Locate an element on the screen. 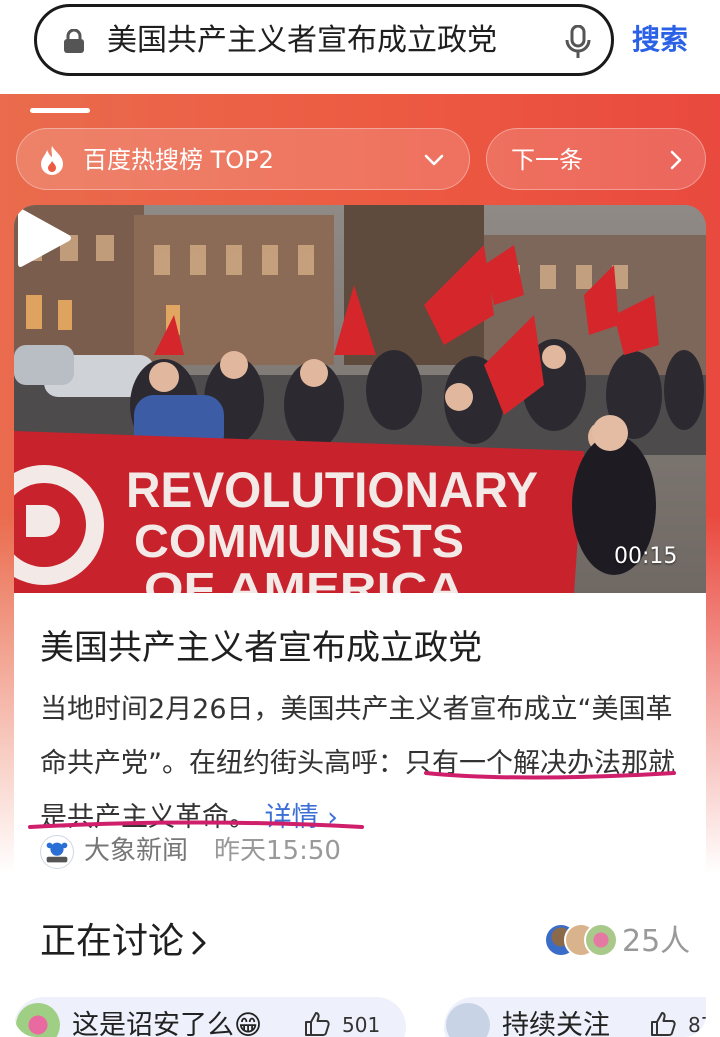 The image size is (720, 1037). hot-rank-selector: 百度热搜榜 TOP2 is located at coordinates (243, 159).